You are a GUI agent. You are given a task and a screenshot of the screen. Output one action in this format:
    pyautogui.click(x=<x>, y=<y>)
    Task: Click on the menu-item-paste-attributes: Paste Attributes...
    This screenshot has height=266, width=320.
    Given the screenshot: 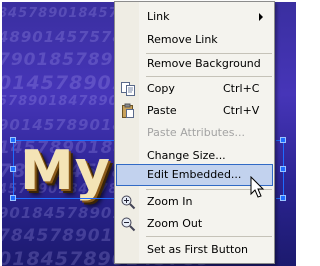 What is the action you would take?
    pyautogui.click(x=194, y=133)
    